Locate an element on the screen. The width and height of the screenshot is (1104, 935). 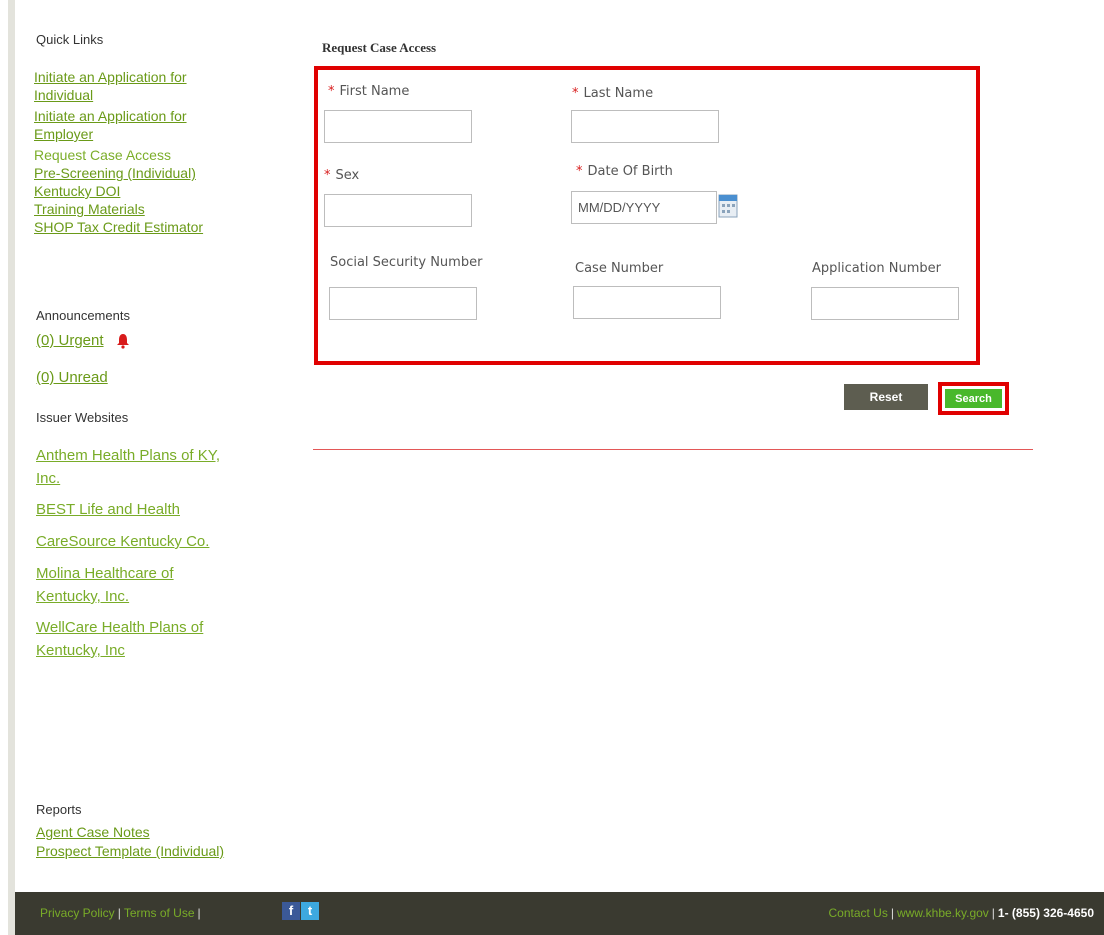
first-name-input is located at coordinates (398, 126).